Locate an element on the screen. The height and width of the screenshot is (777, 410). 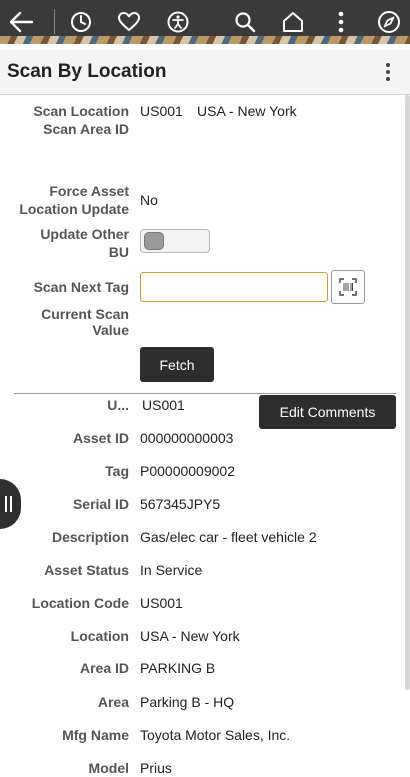
scrollbar is located at coordinates (407, 392).